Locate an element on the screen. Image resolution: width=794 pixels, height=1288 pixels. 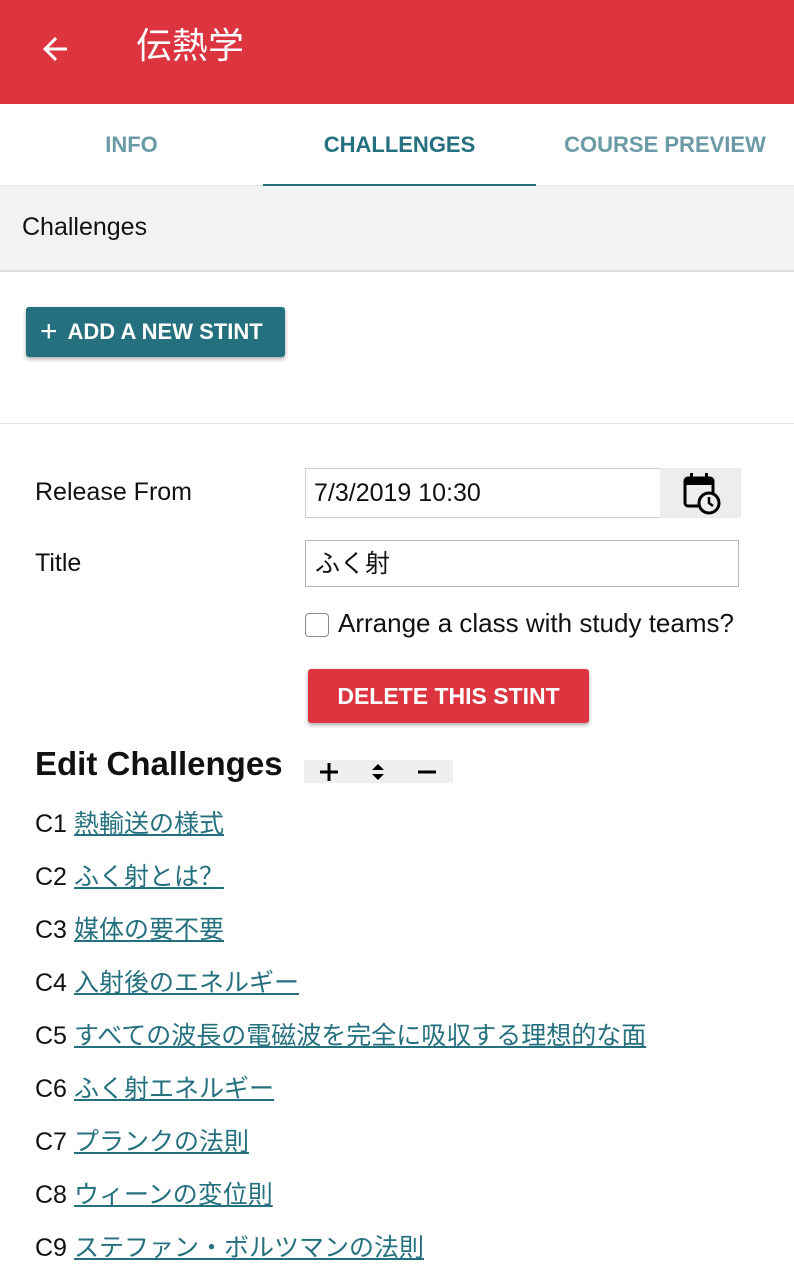
challenge-link: ふく射エネルギー is located at coordinates (174, 1088).